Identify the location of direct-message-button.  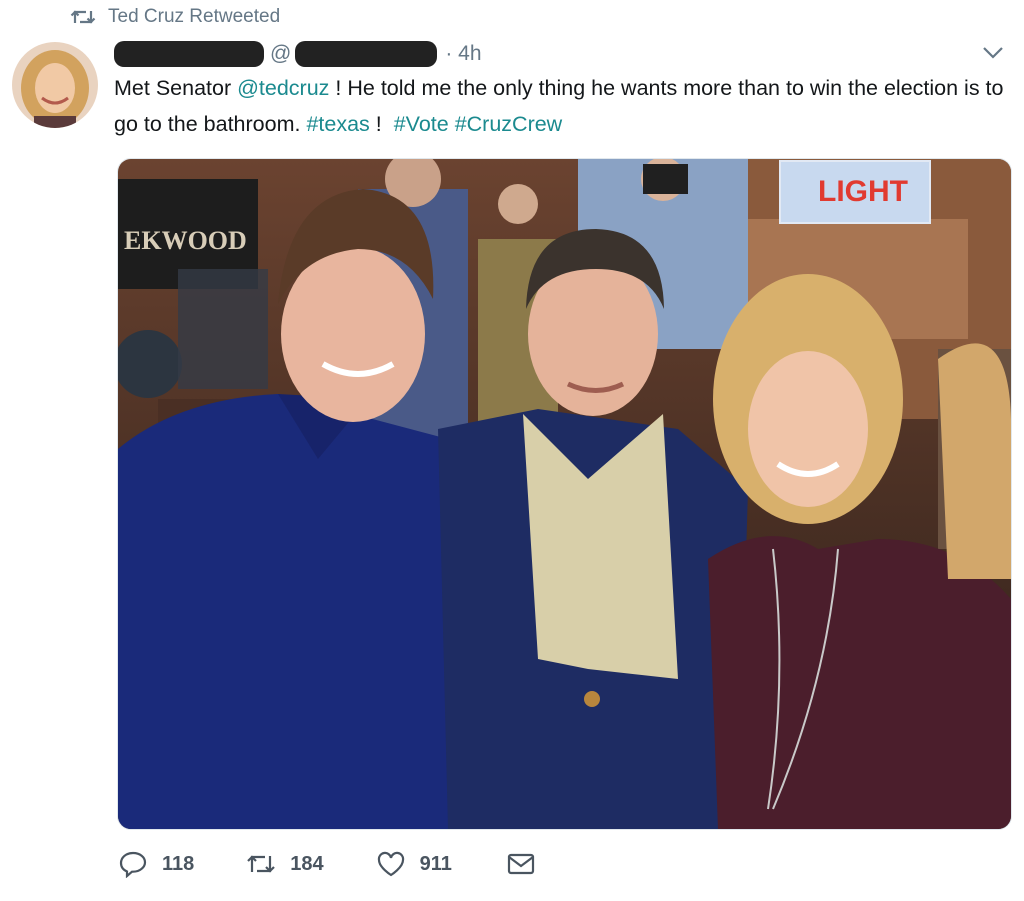
(521, 864).